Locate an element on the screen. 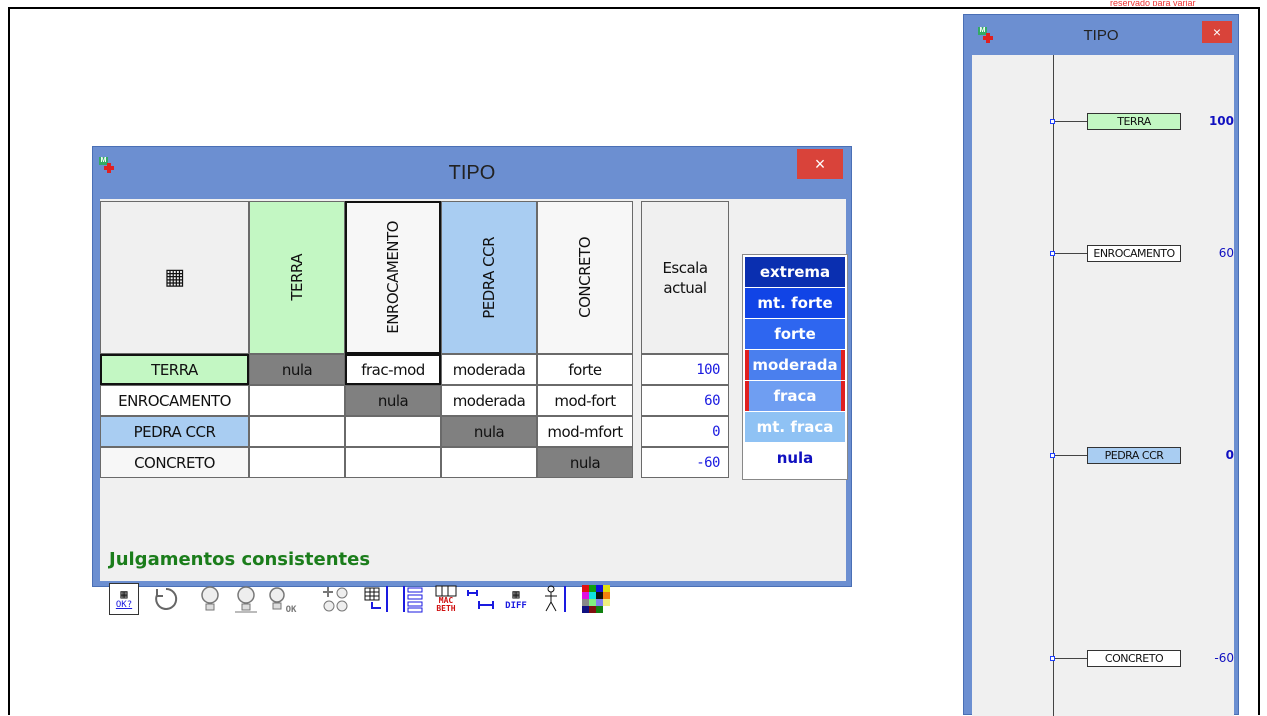 The image size is (1267, 716). matrix-ok-icon: ▦ OK? is located at coordinates (124, 599).